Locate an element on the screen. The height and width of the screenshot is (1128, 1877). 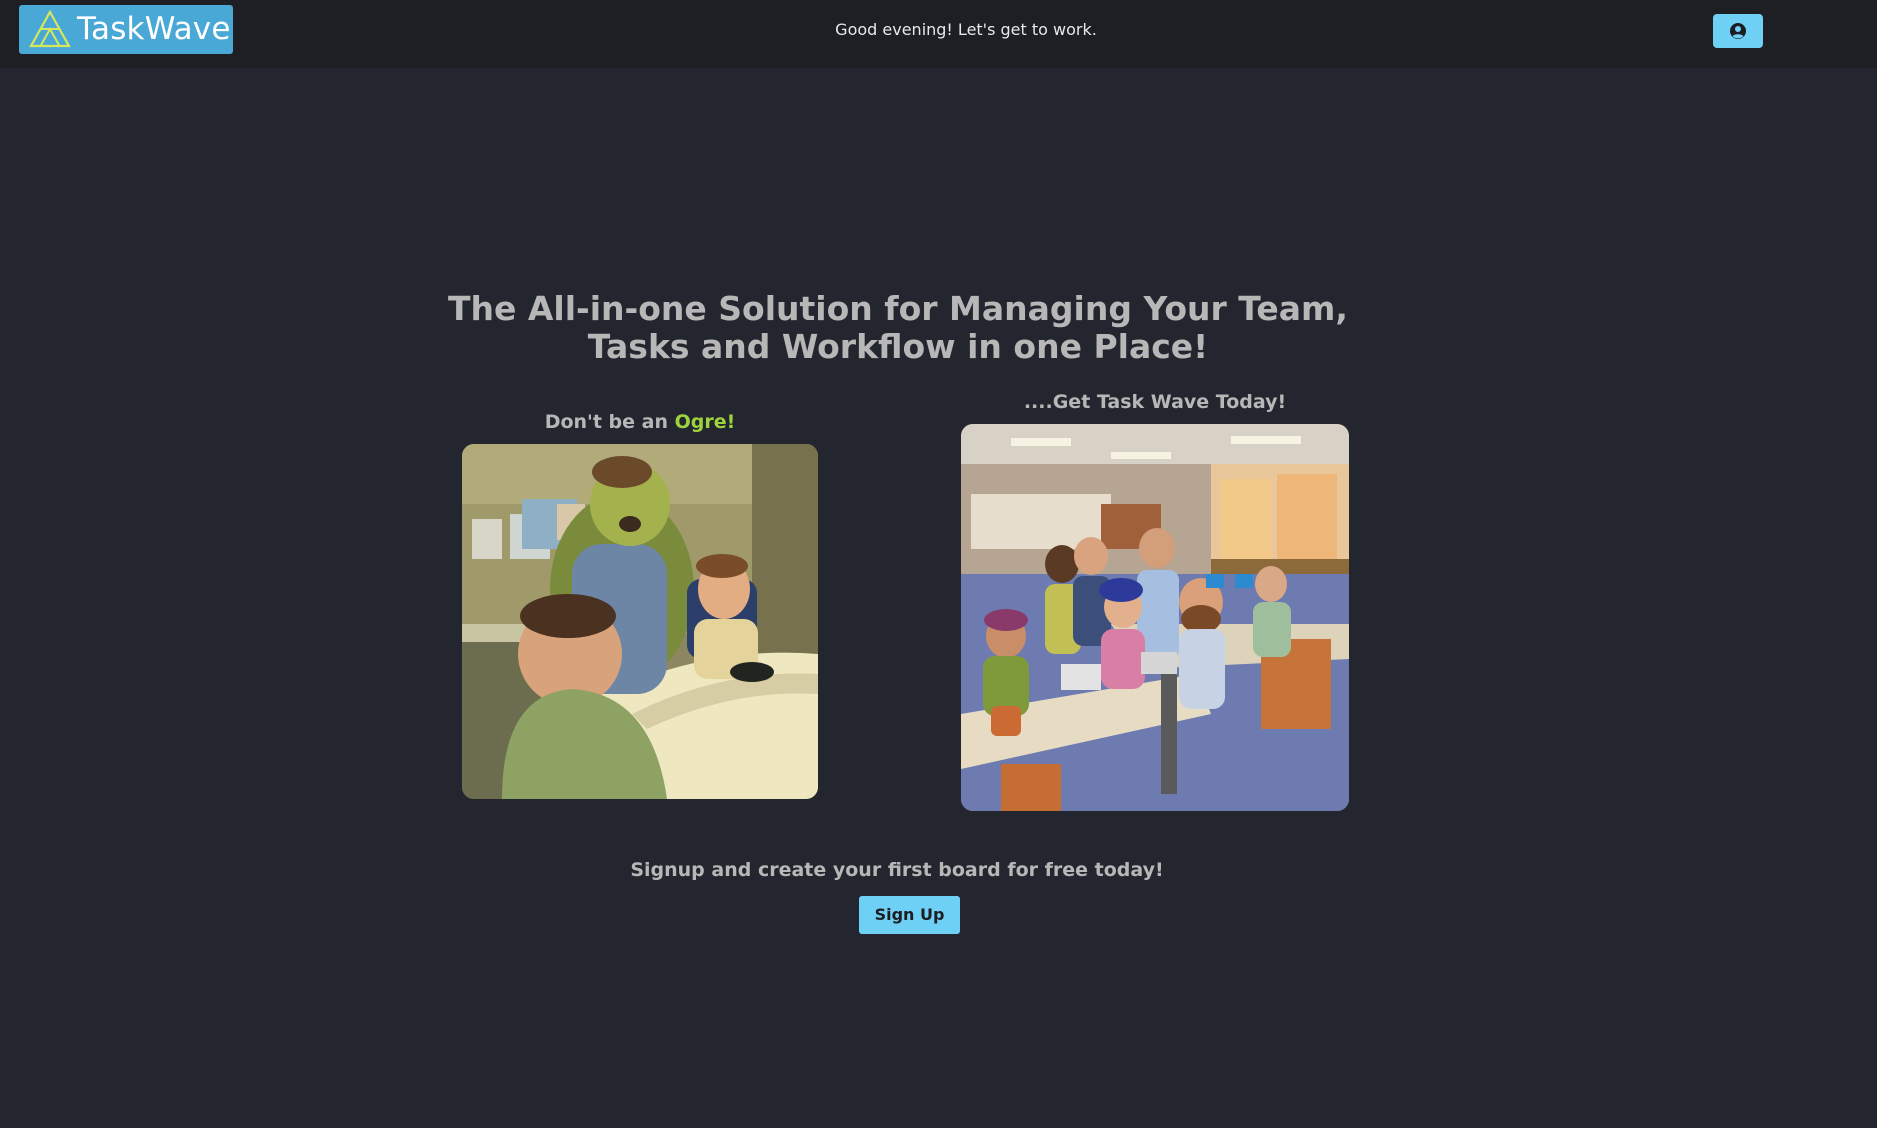
caption-prefix: Don't be an is located at coordinates (609, 422).